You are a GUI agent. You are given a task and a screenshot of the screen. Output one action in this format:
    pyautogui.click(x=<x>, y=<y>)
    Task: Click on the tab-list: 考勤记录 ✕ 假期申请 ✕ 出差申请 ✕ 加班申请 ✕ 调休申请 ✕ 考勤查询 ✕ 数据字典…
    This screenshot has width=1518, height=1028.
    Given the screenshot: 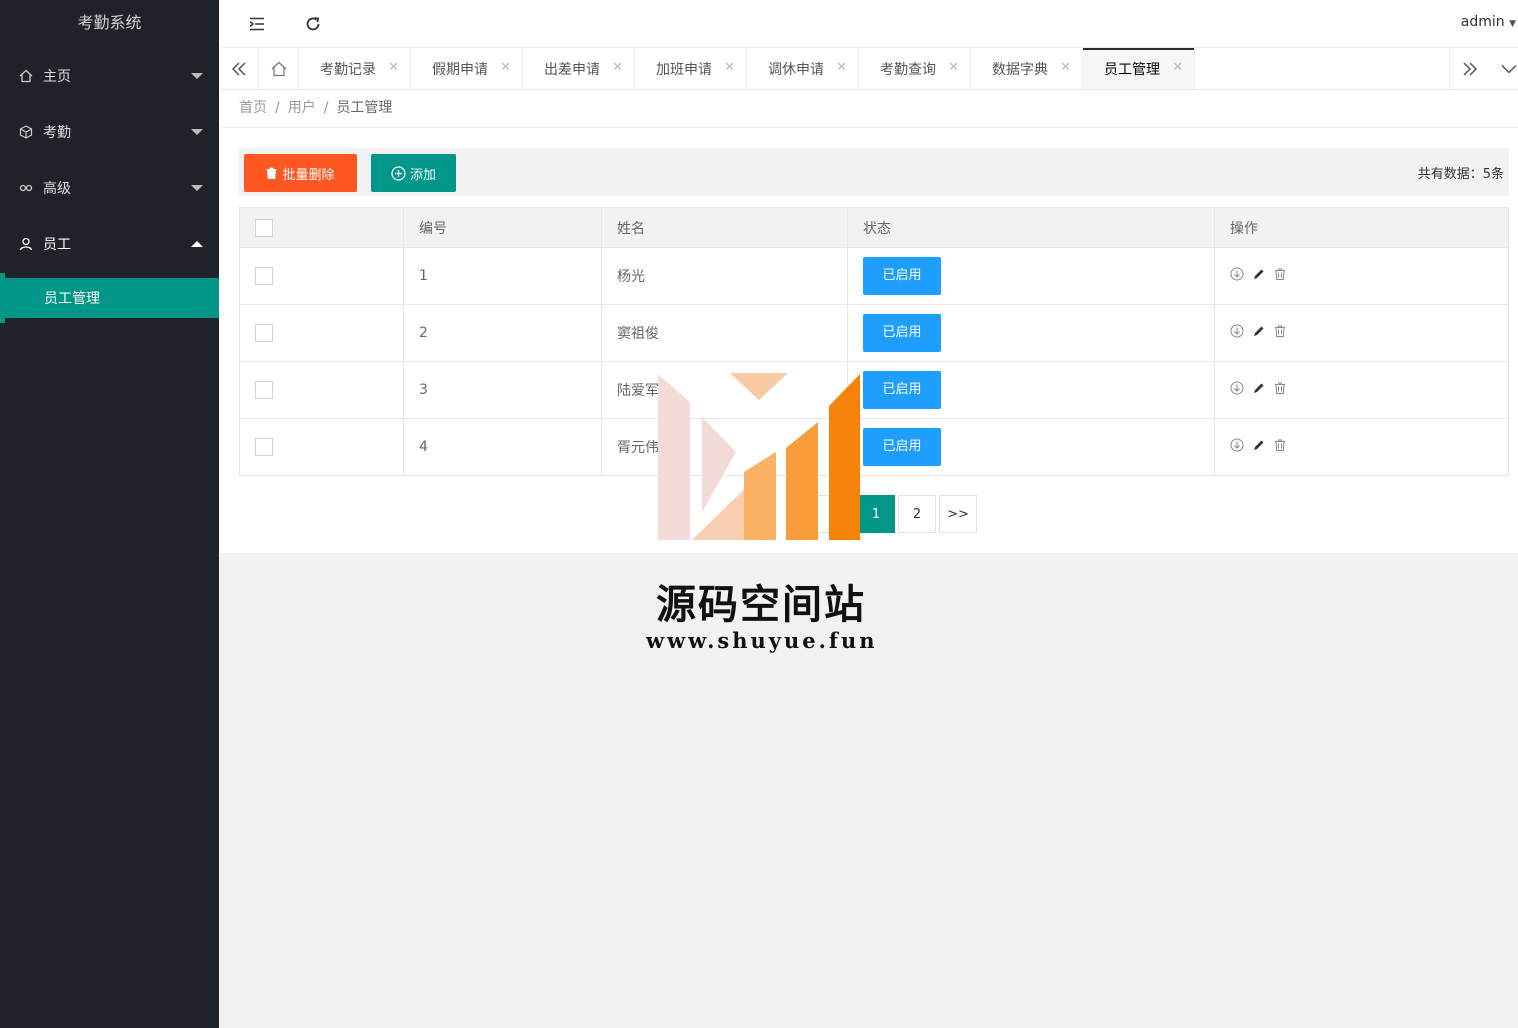 What is the action you would take?
    pyautogui.click(x=747, y=68)
    